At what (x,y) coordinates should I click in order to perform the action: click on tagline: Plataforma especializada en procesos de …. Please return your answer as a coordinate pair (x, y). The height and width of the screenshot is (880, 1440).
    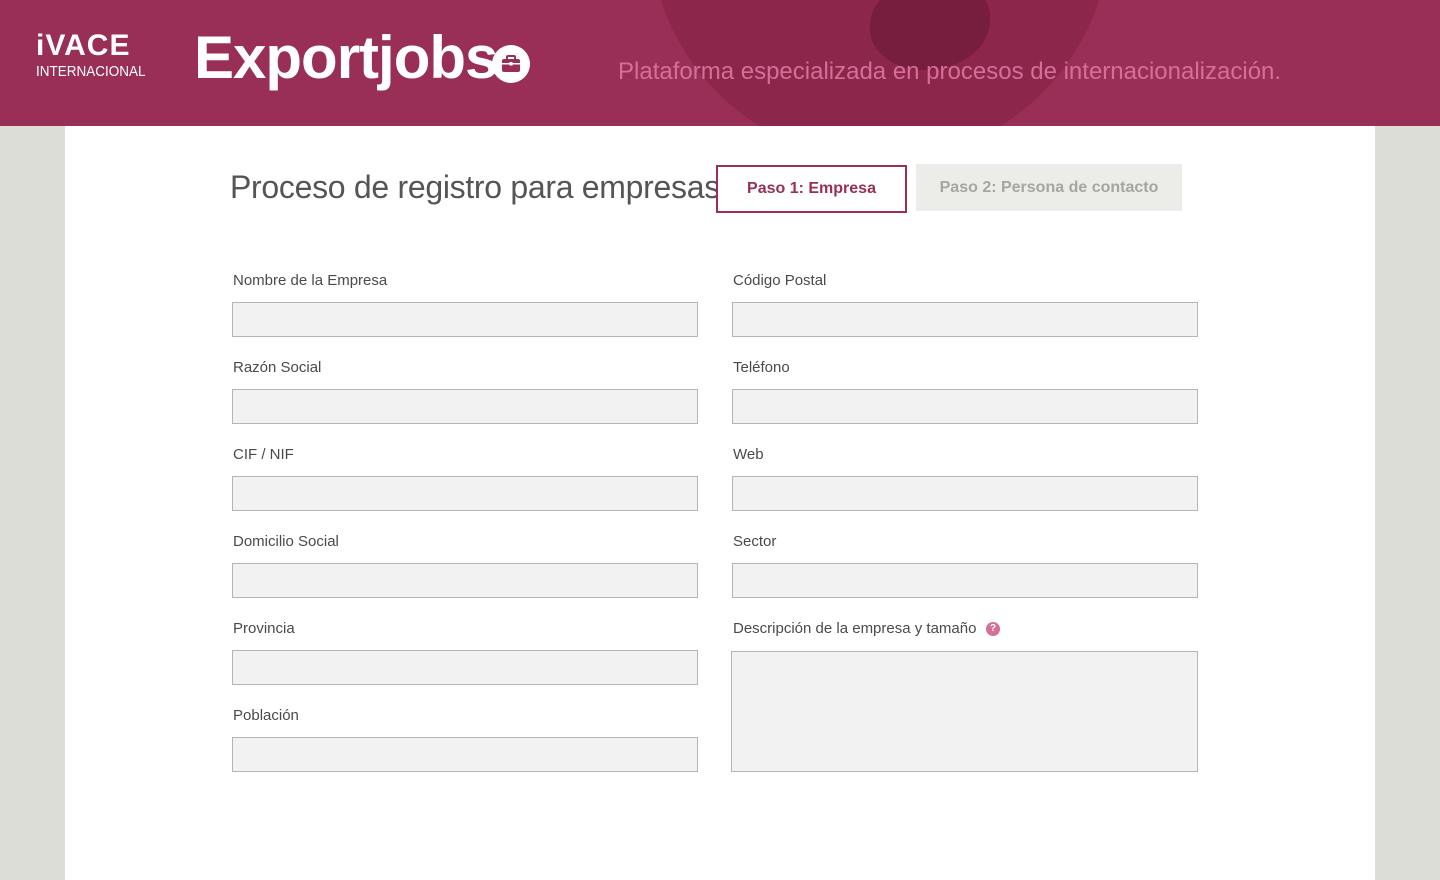
    Looking at the image, I should click on (950, 71).